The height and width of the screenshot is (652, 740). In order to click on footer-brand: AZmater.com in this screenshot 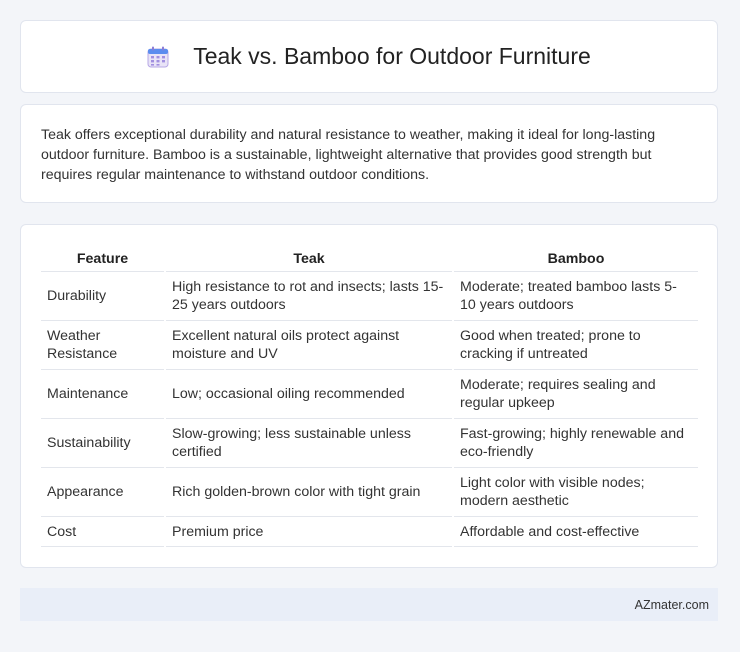, I will do `click(671, 604)`.